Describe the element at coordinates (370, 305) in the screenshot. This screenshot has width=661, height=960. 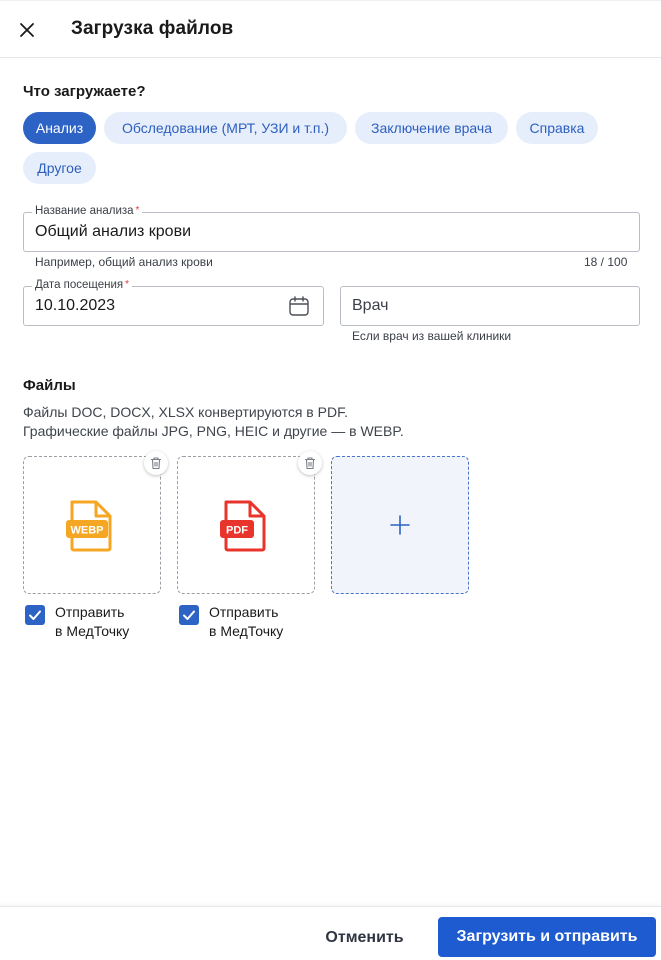
I see `doctor-placeholder: Врач` at that location.